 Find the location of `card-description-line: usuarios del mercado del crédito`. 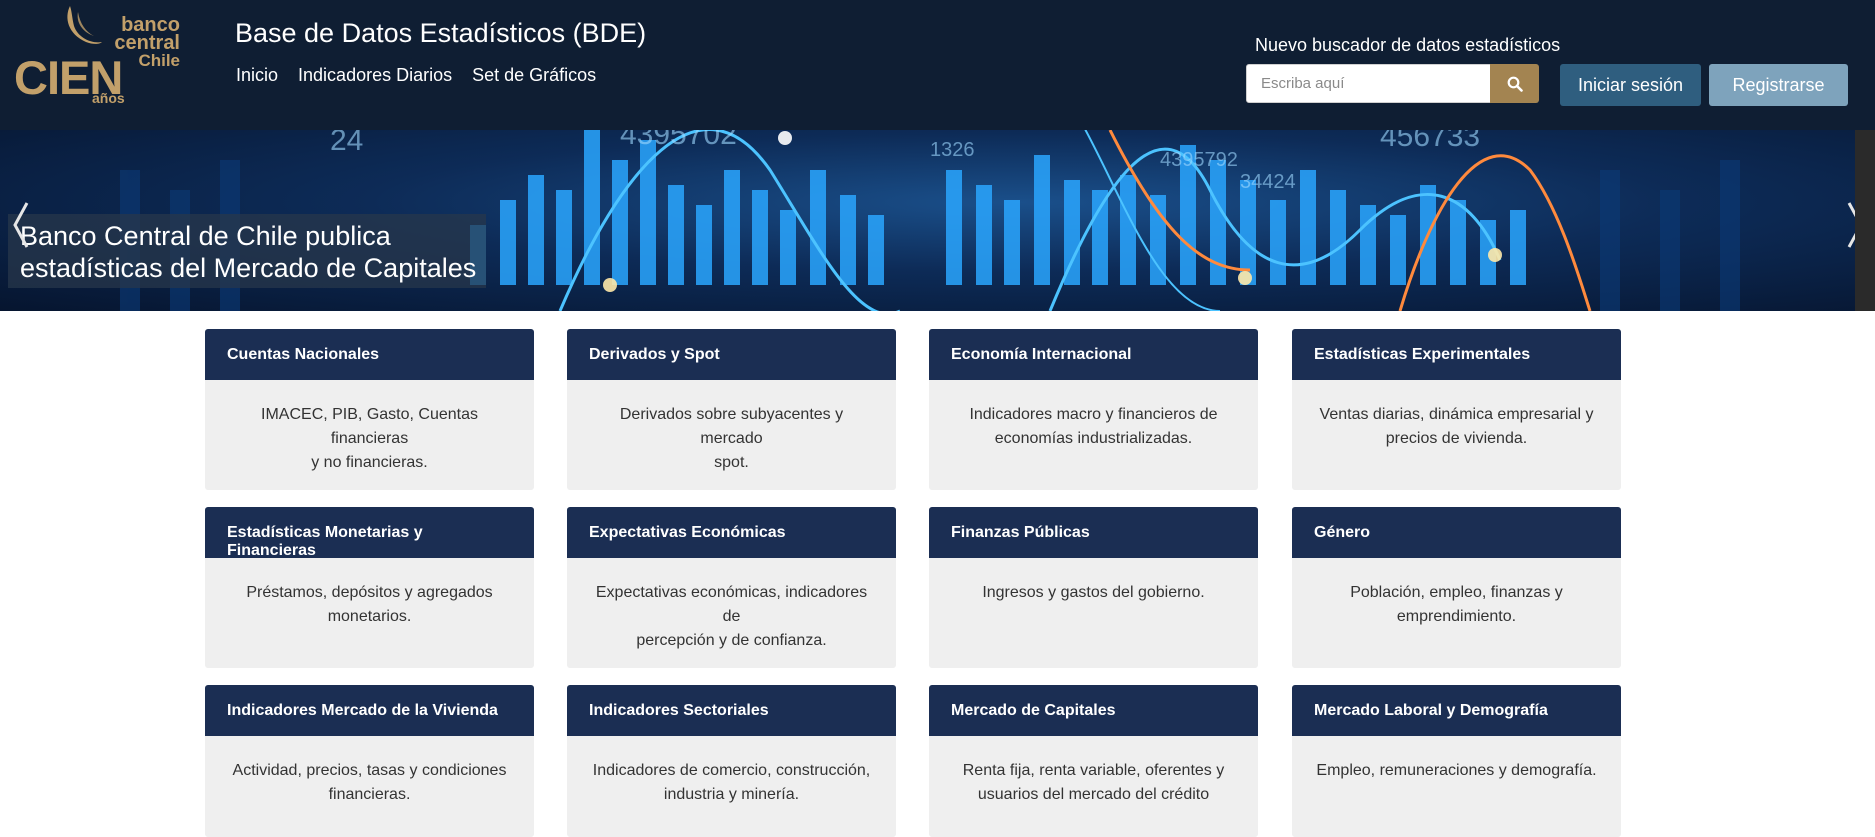

card-description-line: usuarios del mercado del crédito is located at coordinates (1093, 794).